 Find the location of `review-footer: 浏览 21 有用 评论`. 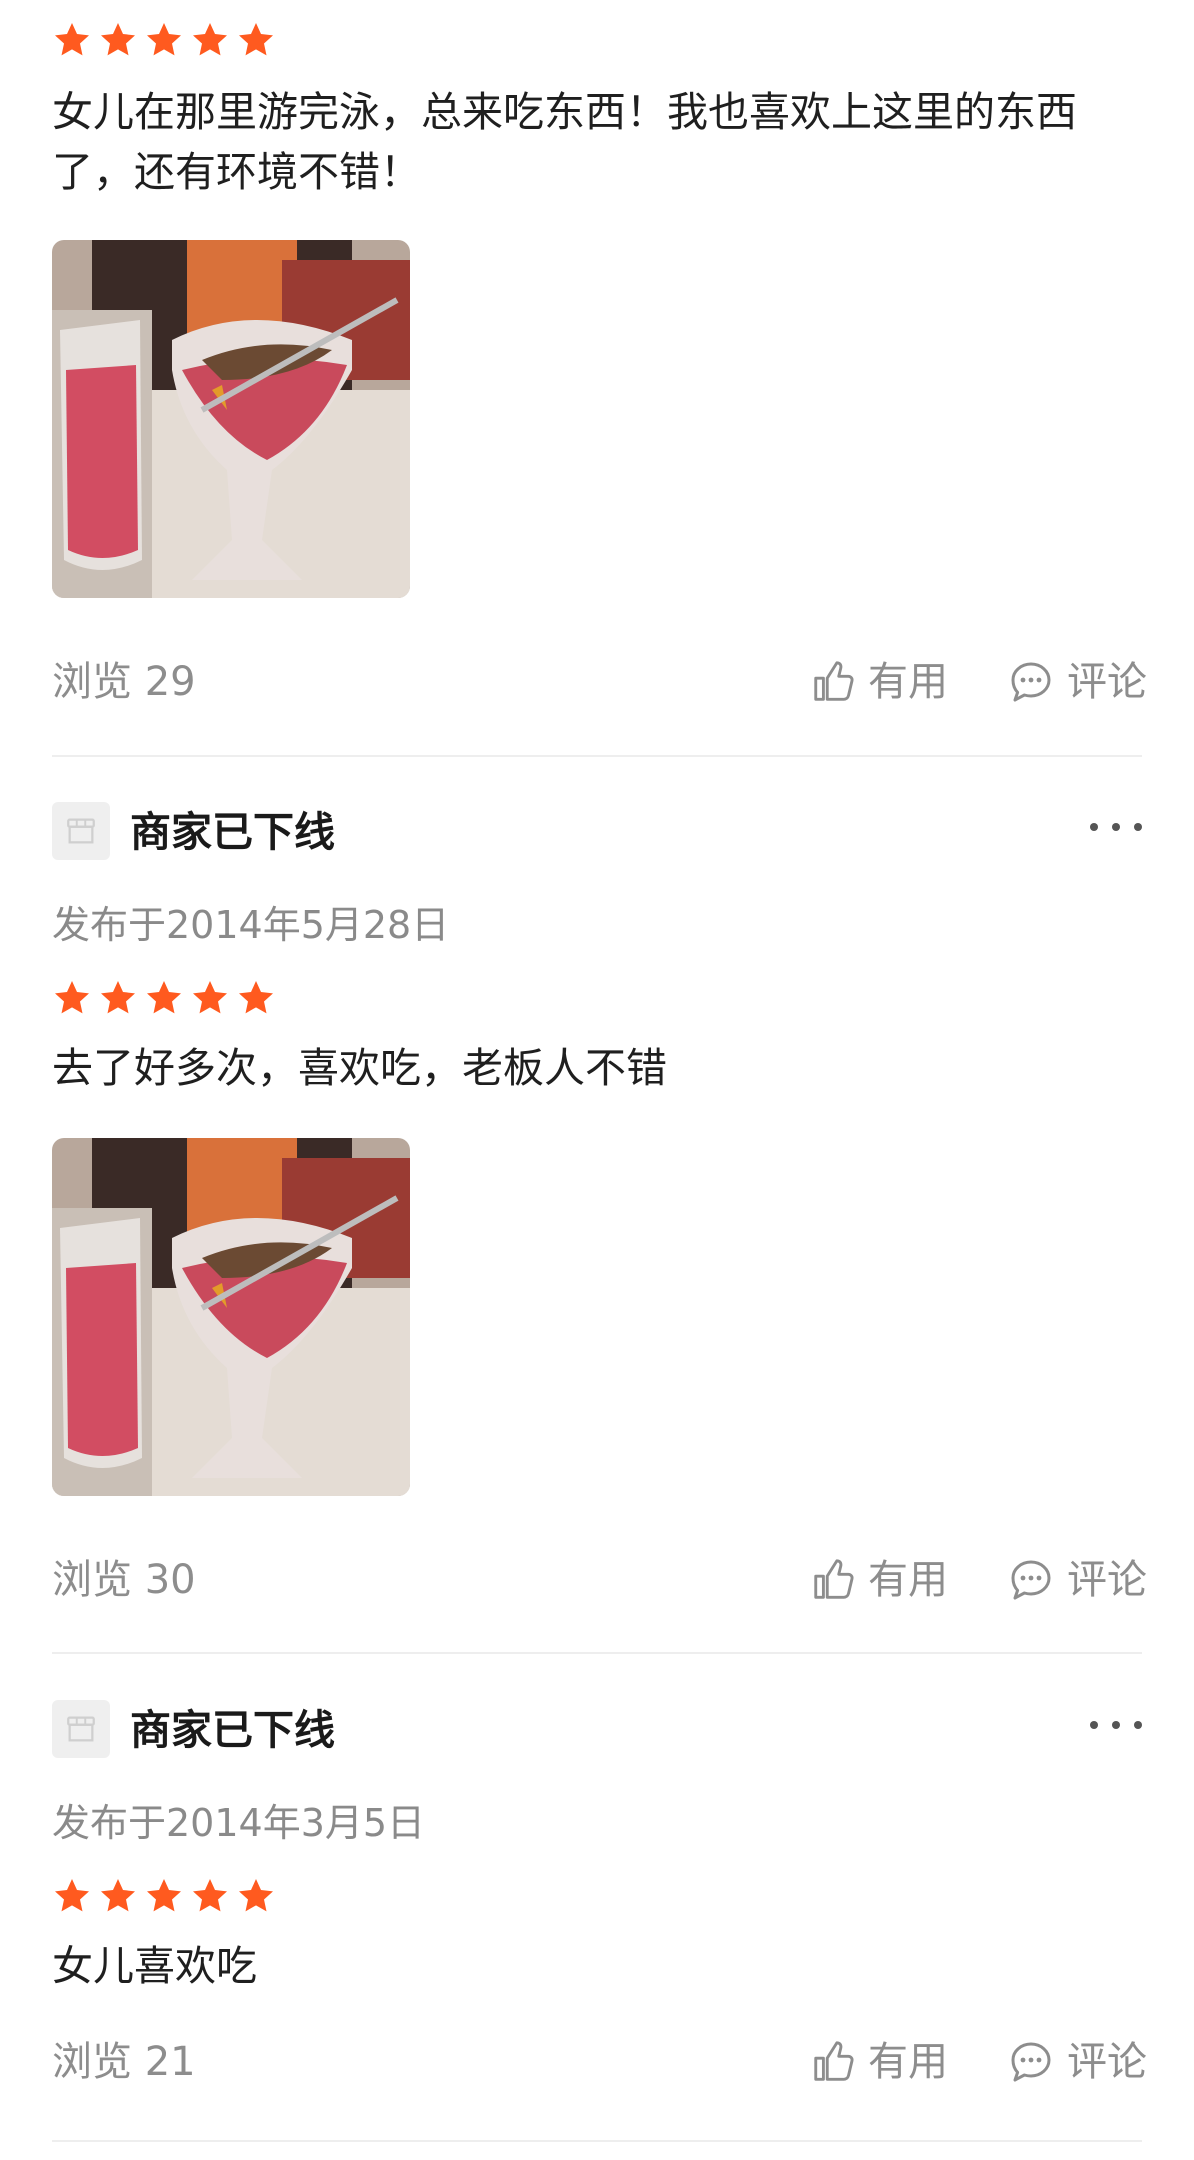

review-footer: 浏览 21 有用 评论 is located at coordinates (599, 2062).